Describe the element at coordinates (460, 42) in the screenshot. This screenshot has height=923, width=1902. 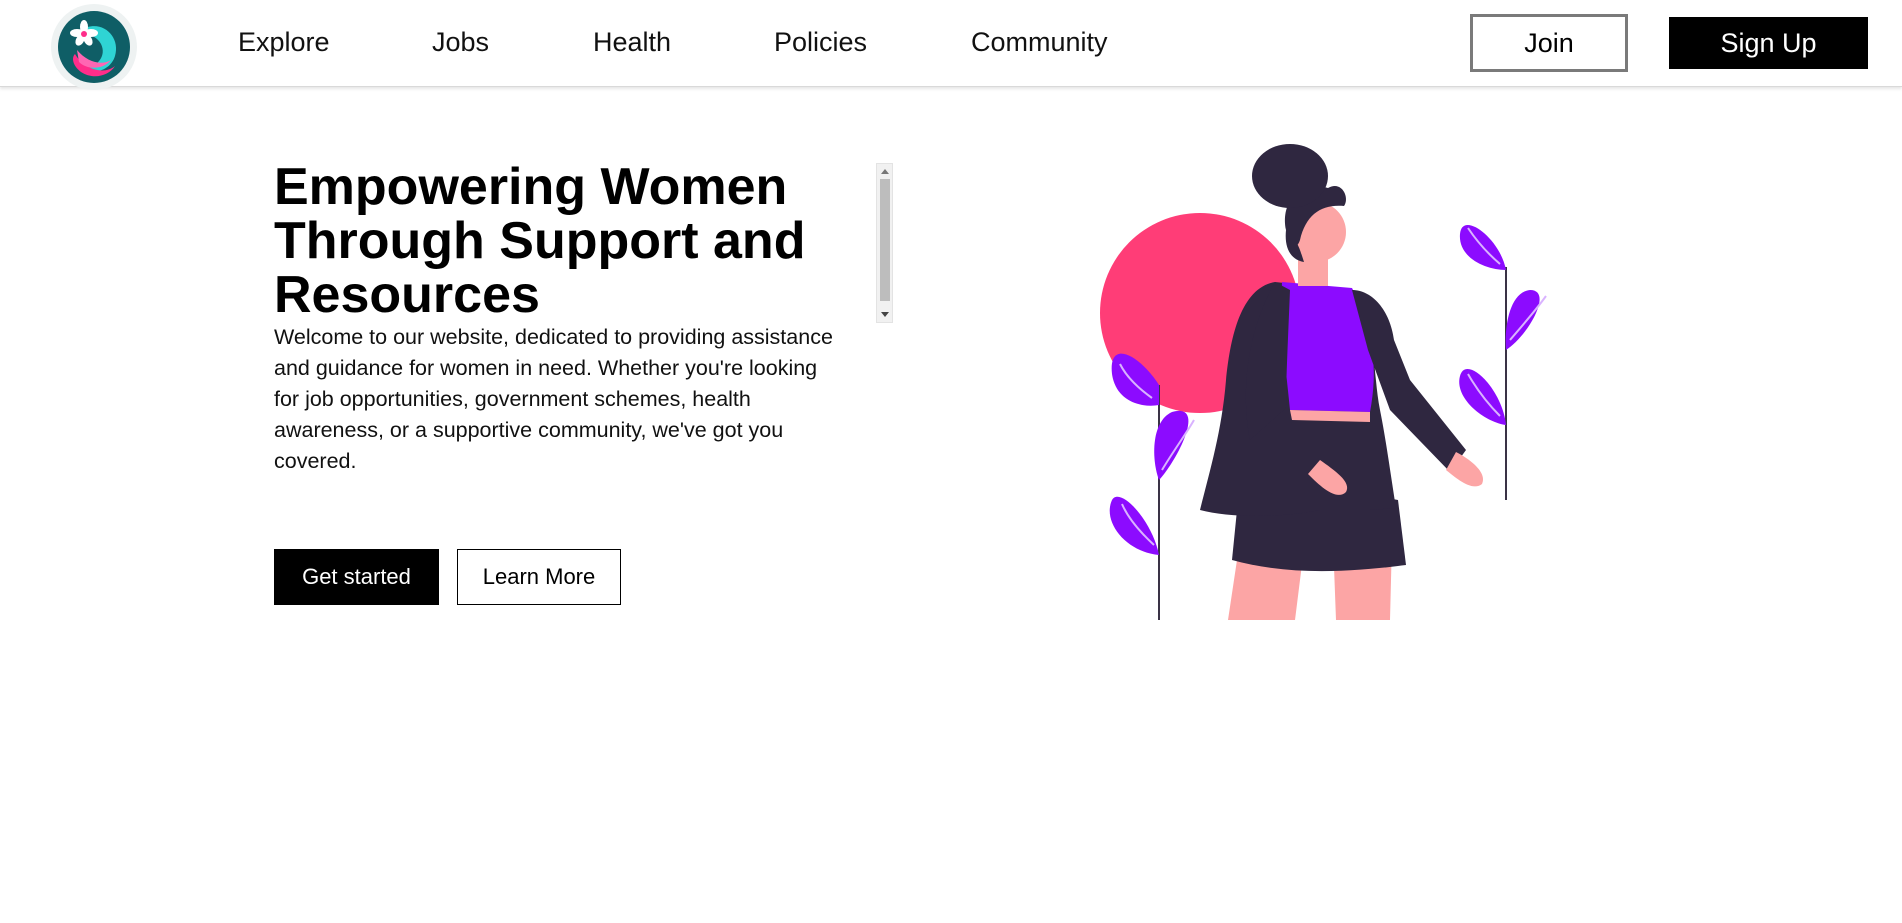
I see `nav-jobs: Jobs` at that location.